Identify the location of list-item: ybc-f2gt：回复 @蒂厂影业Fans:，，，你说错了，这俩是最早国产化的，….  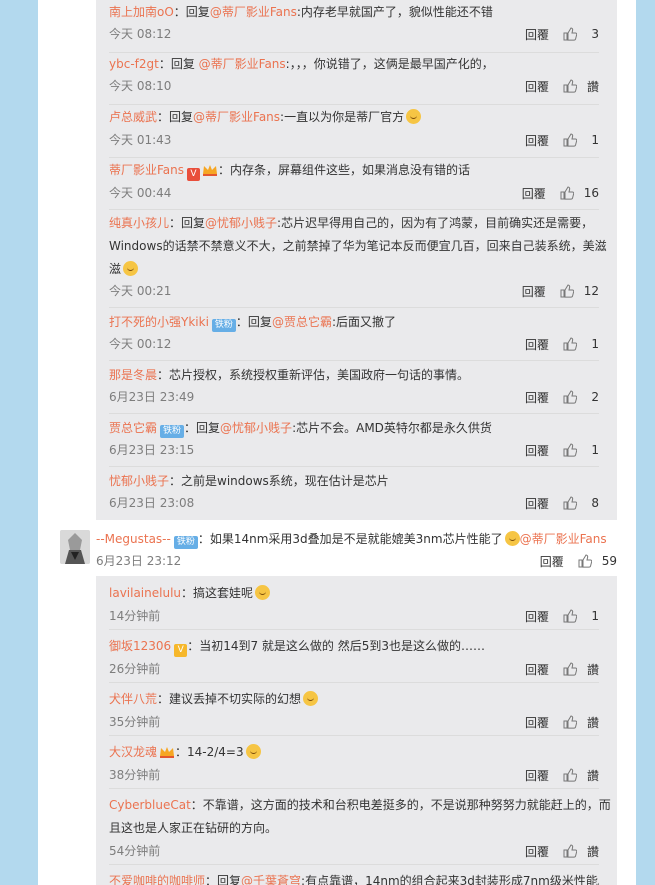
(354, 78).